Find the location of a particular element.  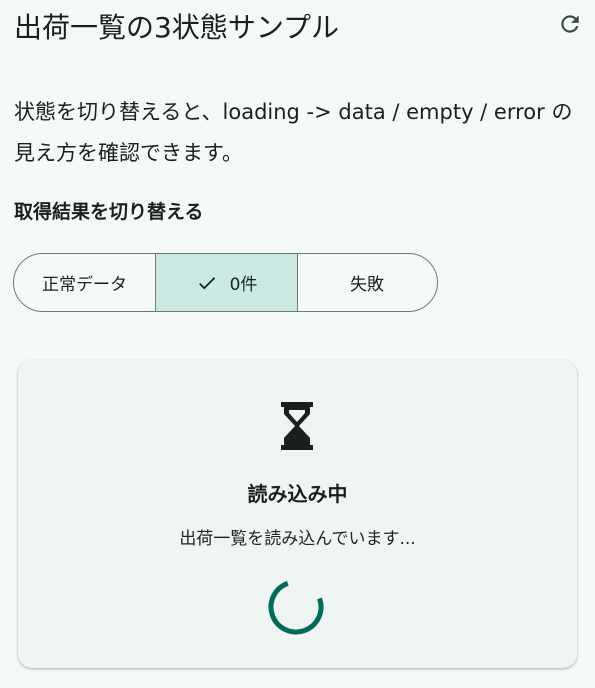

segment-label: 0件 is located at coordinates (243, 285).